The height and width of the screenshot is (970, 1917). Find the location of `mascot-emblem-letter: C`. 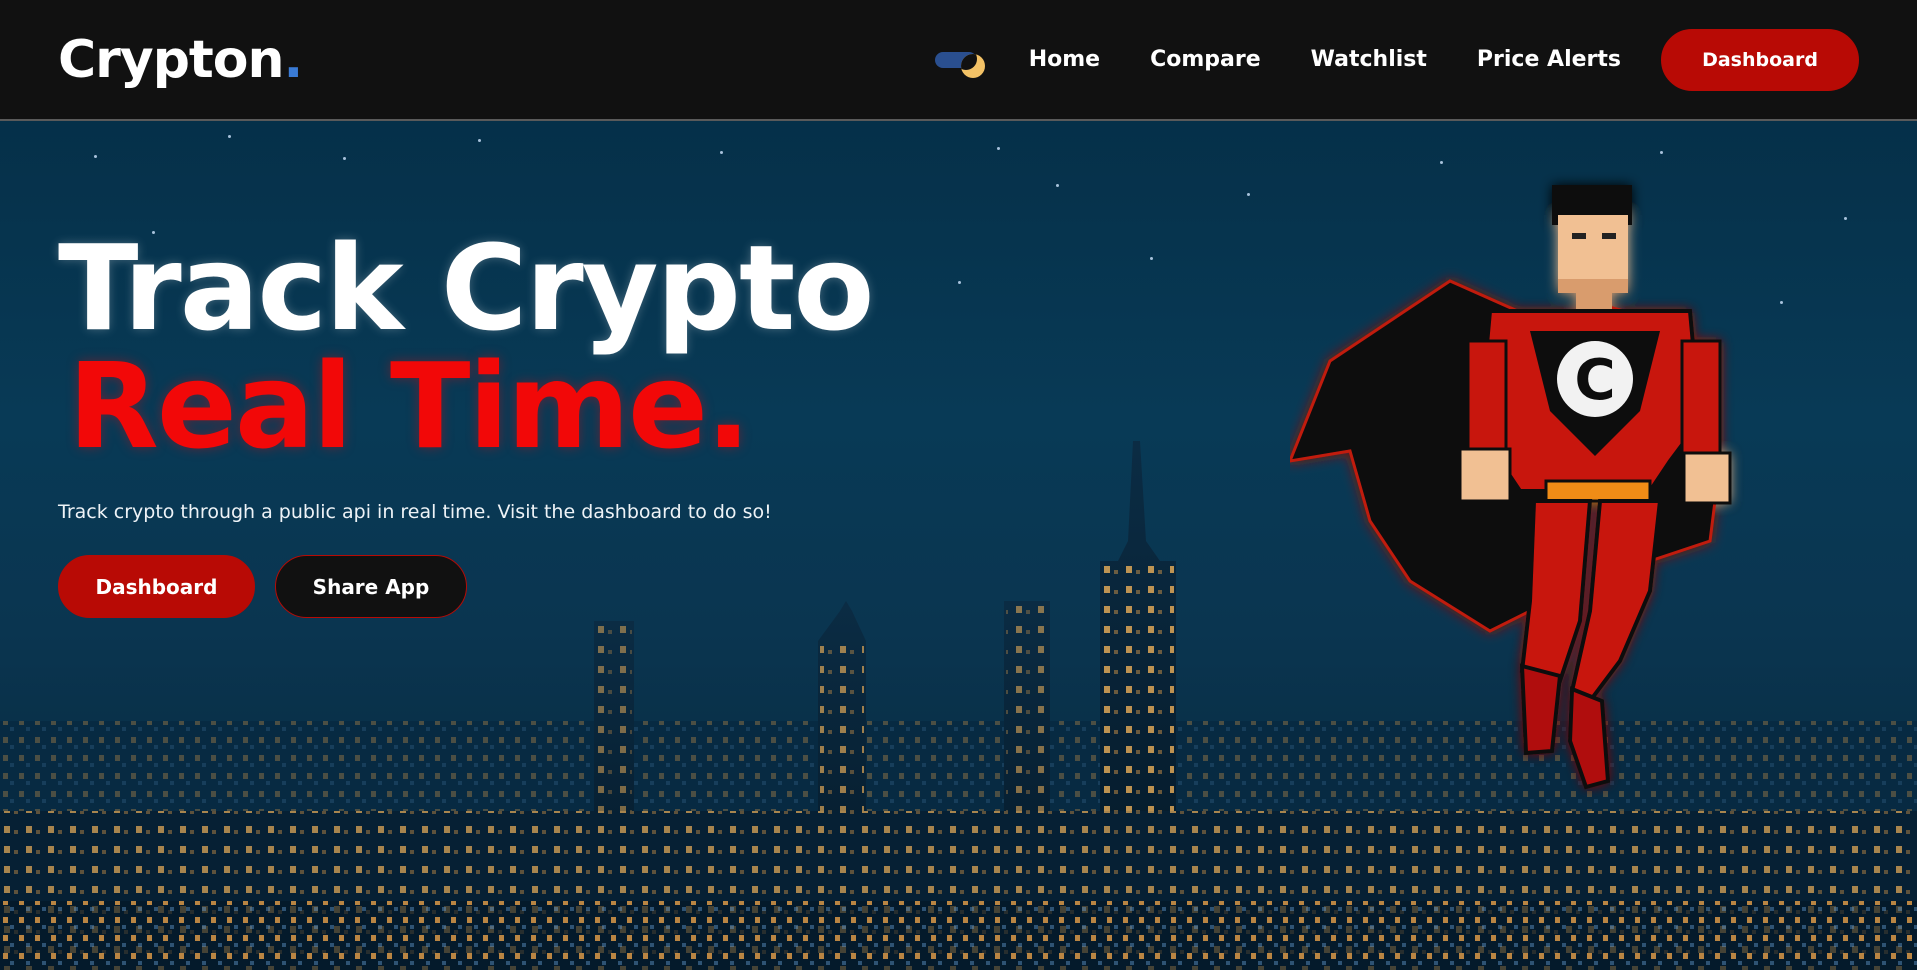

mascot-emblem-letter: C is located at coordinates (1594, 380).